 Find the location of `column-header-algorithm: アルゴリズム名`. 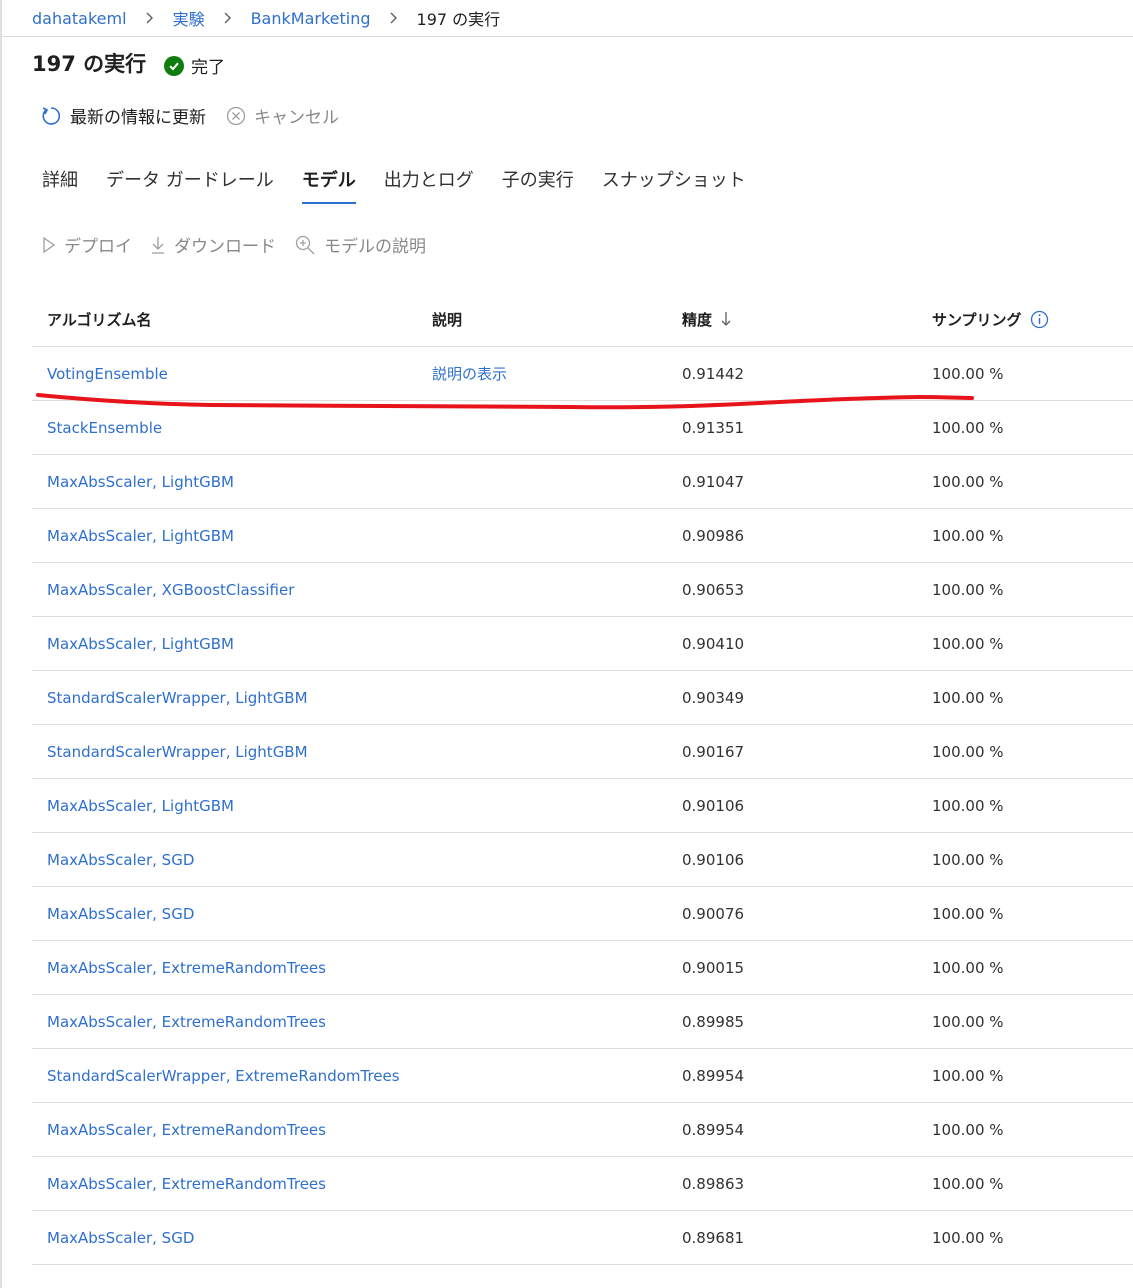

column-header-algorithm: アルゴリズム名 is located at coordinates (232, 319).